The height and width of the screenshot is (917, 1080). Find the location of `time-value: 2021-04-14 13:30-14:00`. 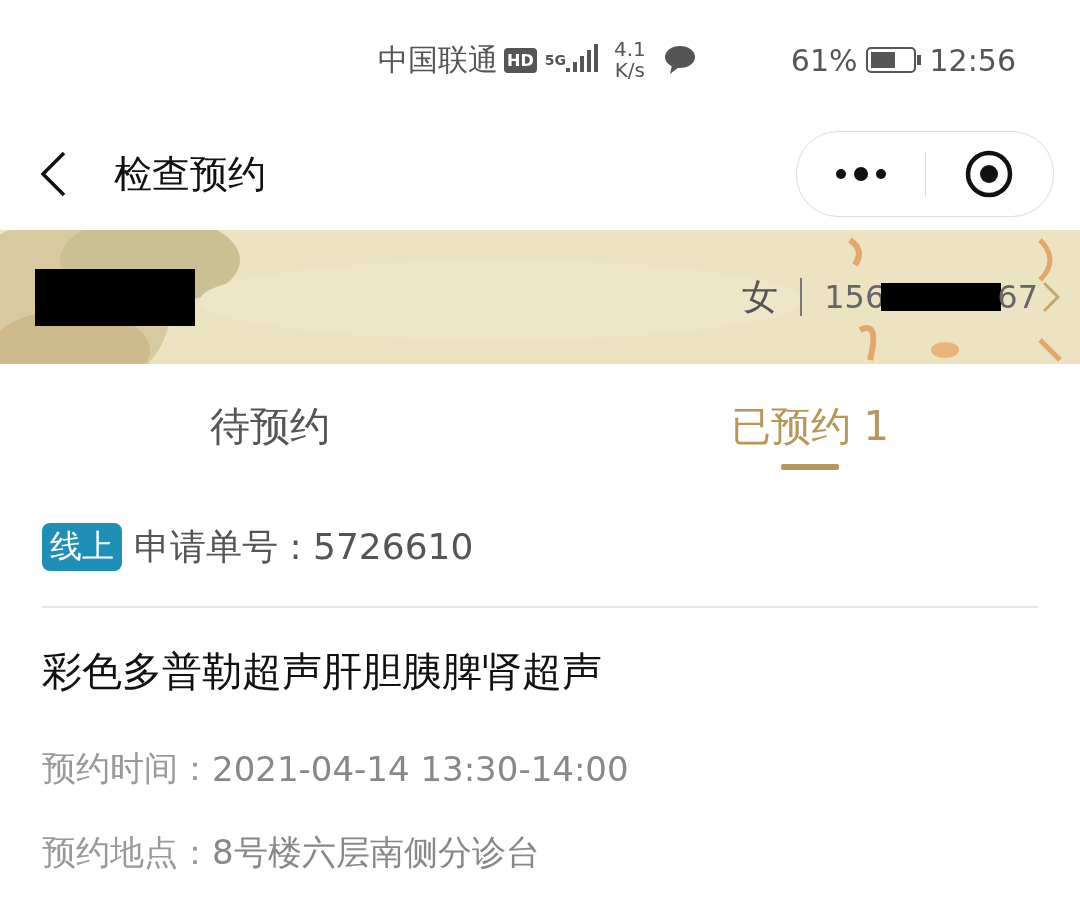

time-value: 2021-04-14 13:30-14:00 is located at coordinates (420, 769).